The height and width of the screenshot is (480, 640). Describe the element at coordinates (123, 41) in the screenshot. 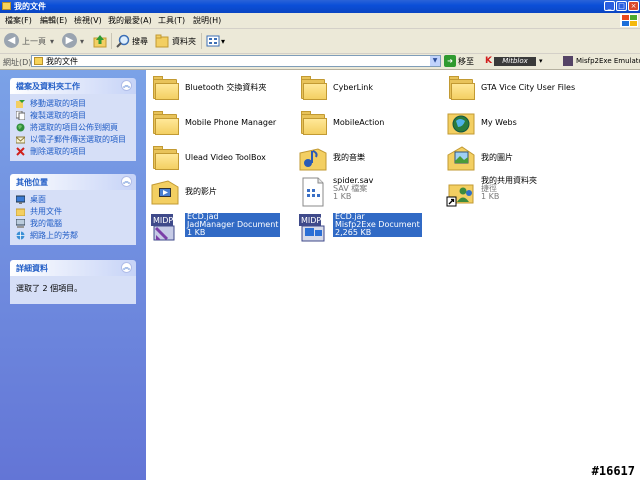

I see `search-icon` at that location.